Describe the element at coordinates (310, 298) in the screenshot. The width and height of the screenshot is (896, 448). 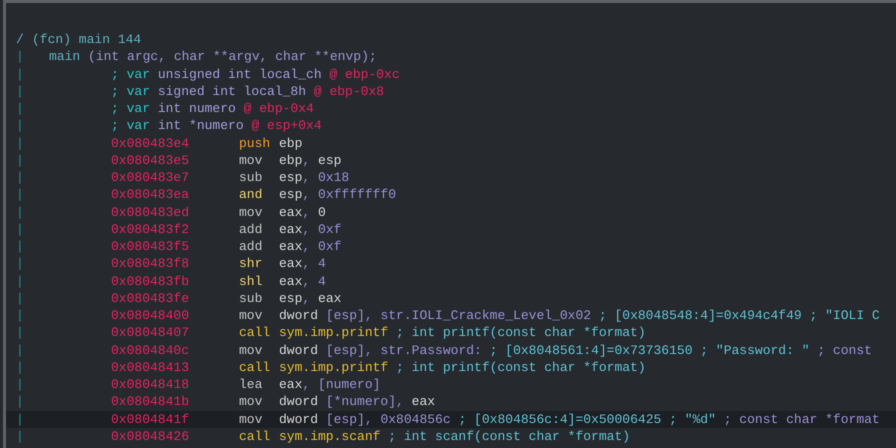
I see `operands: esp, eax` at that location.